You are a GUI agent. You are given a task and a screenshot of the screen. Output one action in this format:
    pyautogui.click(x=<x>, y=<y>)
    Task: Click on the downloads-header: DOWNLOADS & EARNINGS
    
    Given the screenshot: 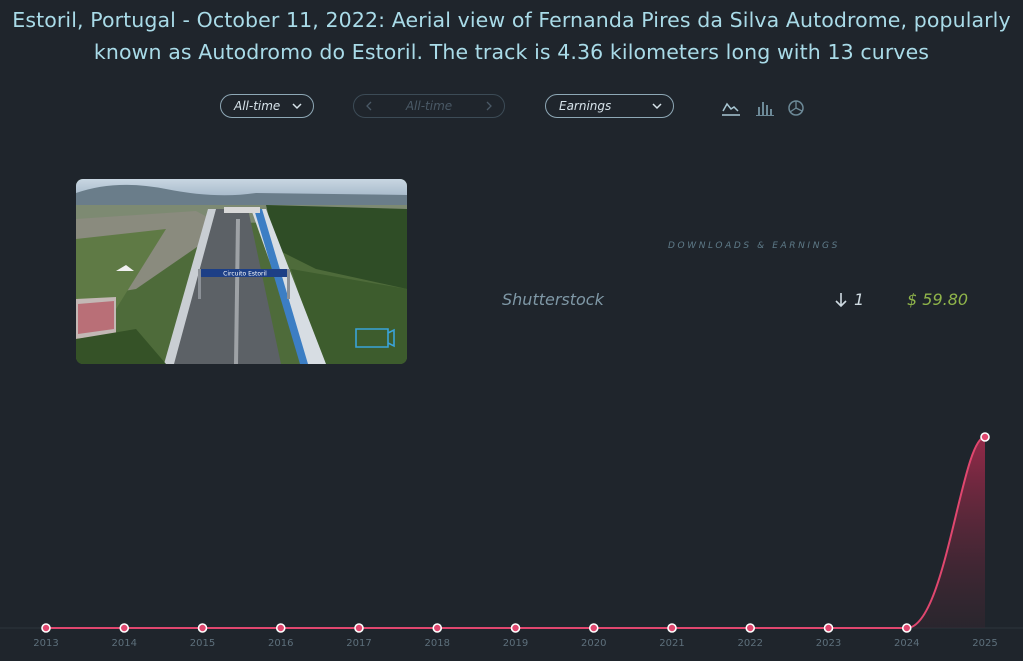 What is the action you would take?
    pyautogui.click(x=754, y=246)
    